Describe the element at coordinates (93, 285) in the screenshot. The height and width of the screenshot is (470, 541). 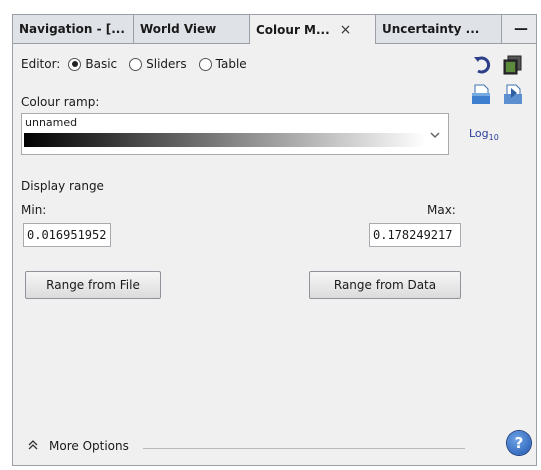
I see `range-from-file-button: Range from File` at that location.